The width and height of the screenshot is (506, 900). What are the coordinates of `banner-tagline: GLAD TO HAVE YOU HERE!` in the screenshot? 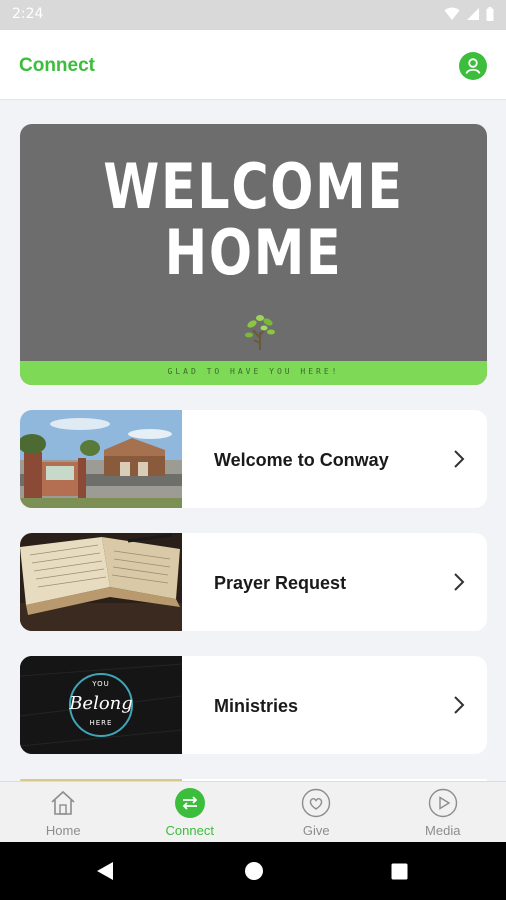 It's located at (253, 371).